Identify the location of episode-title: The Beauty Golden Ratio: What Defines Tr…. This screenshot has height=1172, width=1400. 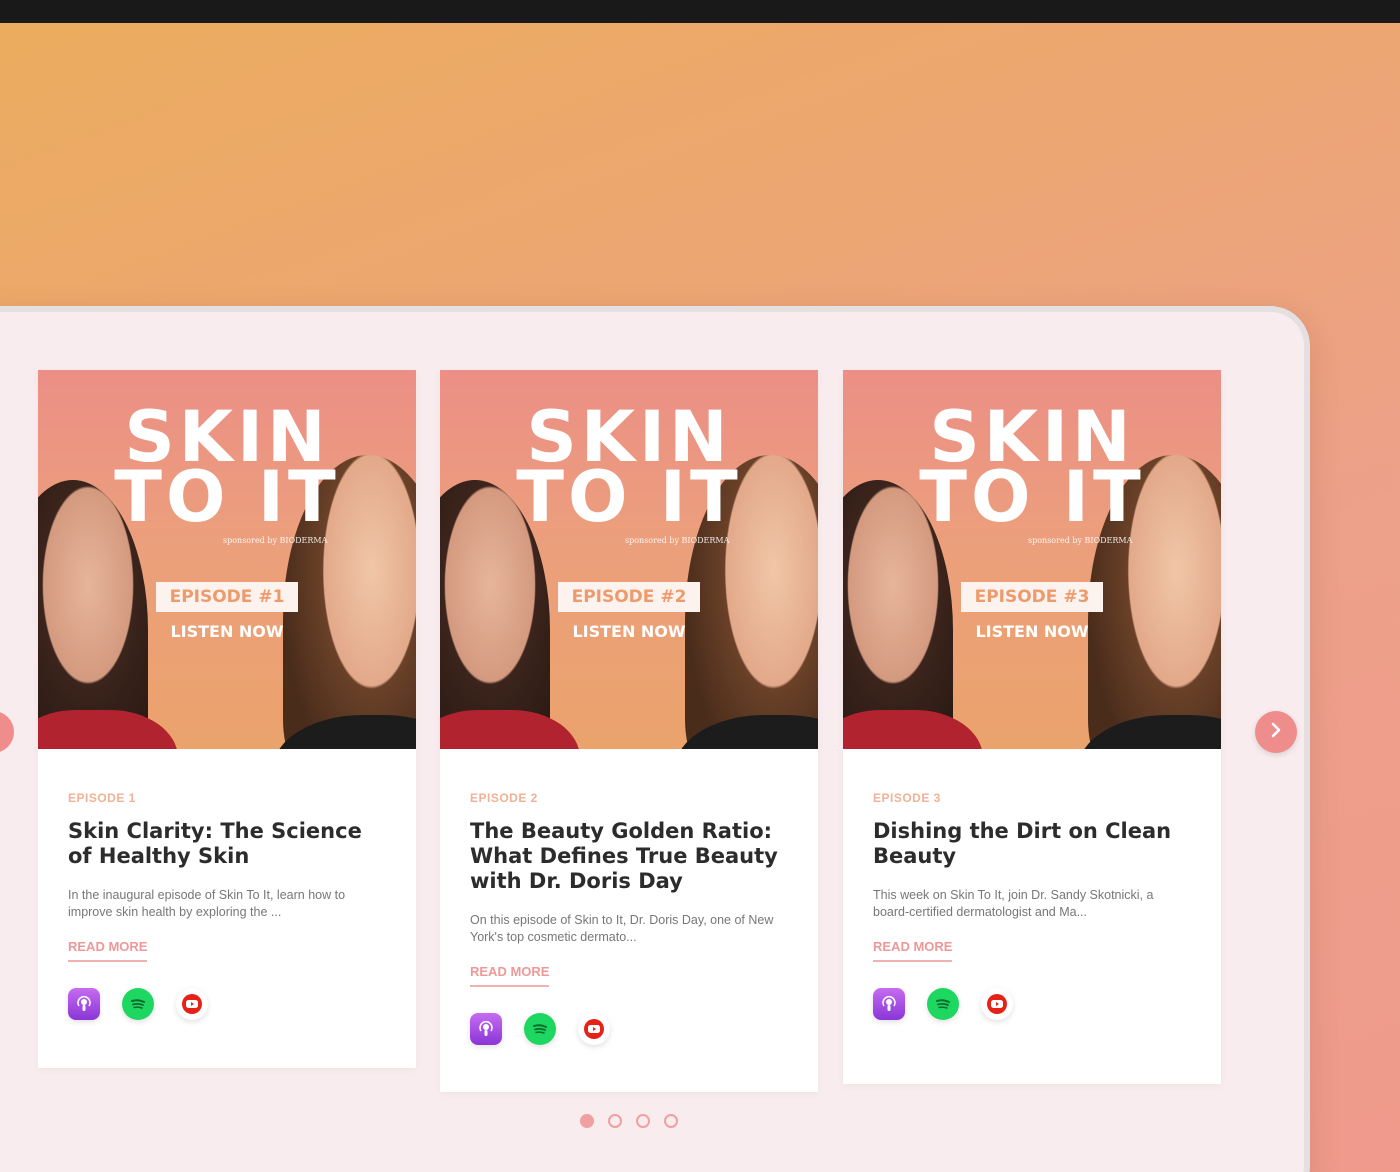
(629, 856).